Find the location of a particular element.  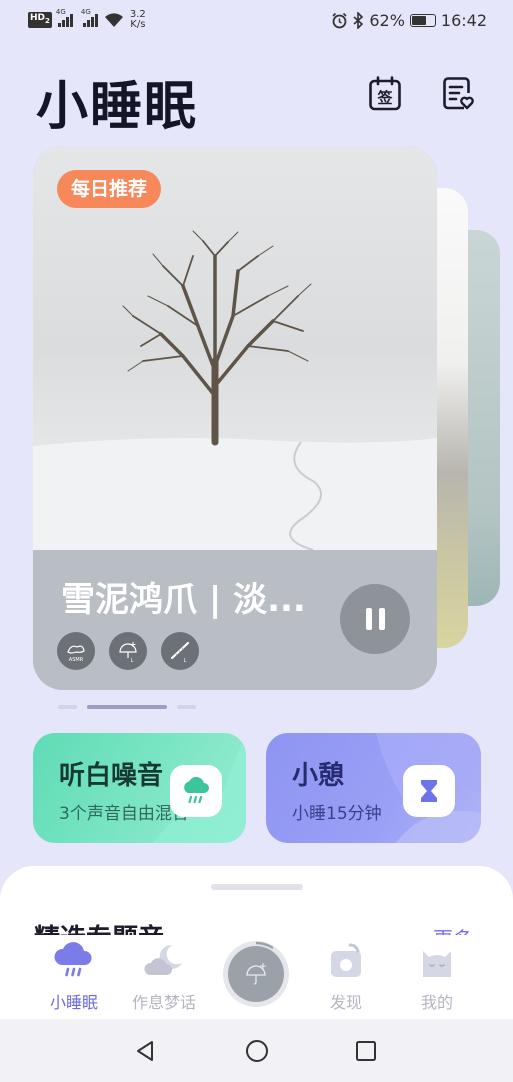

status-left: HD2 4G 4G 3.2 K/s is located at coordinates (87, 19).